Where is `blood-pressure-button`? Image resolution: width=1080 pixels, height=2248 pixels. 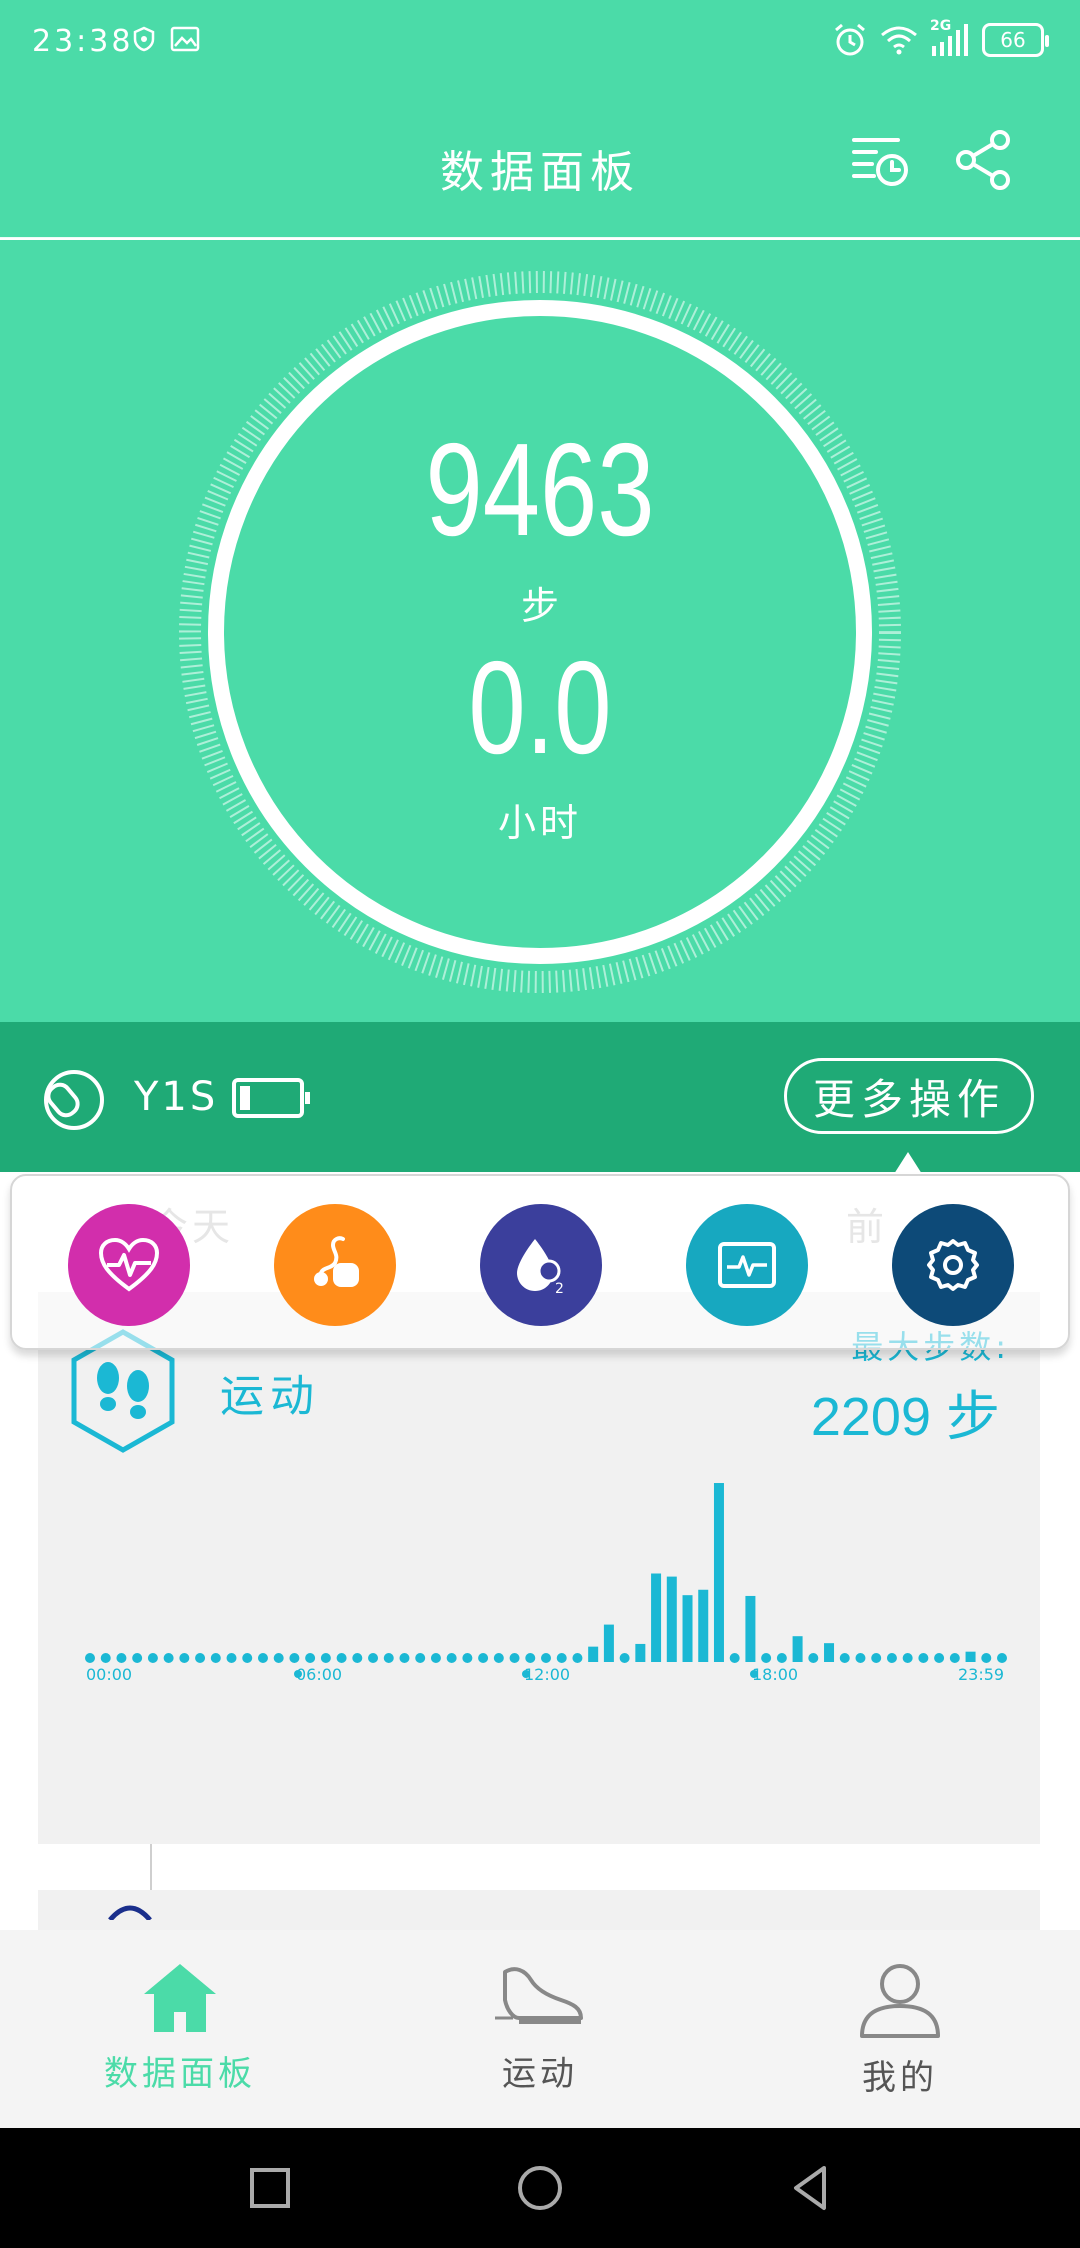
blood-pressure-button is located at coordinates (335, 1265).